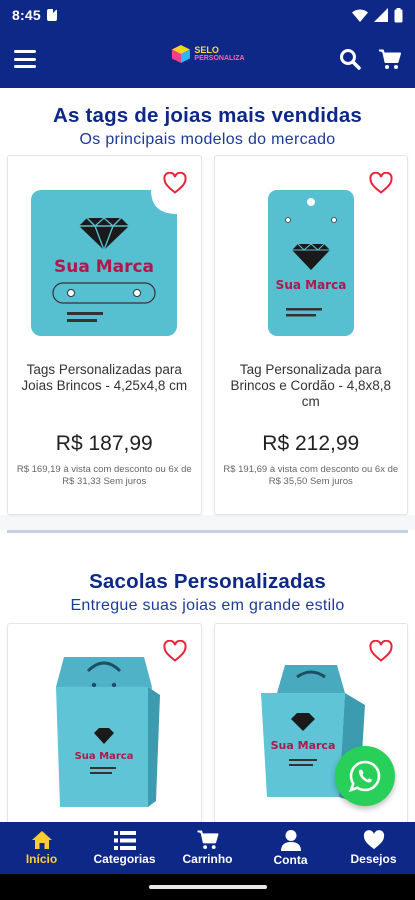 The height and width of the screenshot is (900, 415). What do you see at coordinates (41, 859) in the screenshot?
I see `nav-label: Início` at bounding box center [41, 859].